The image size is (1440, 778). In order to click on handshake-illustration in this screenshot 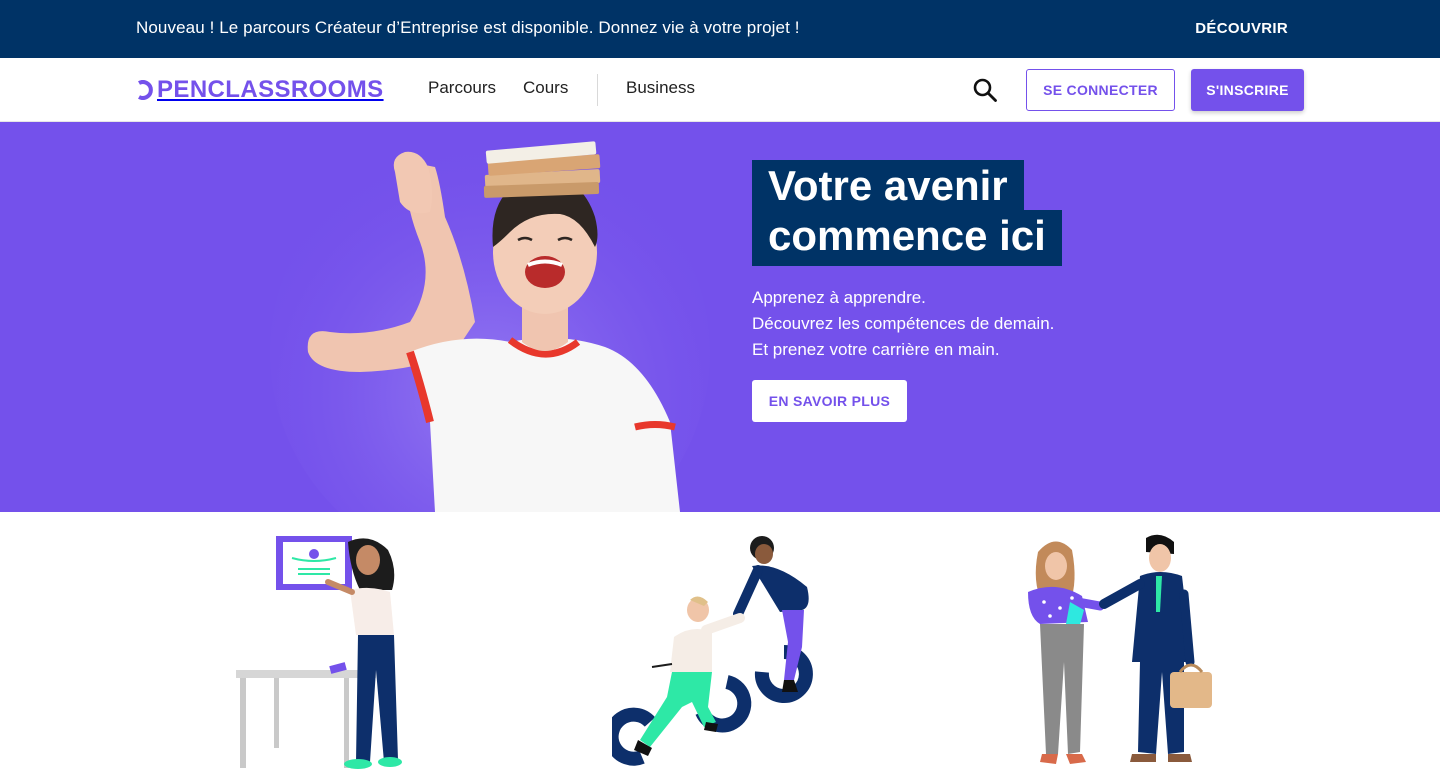, I will do `click(1120, 649)`.